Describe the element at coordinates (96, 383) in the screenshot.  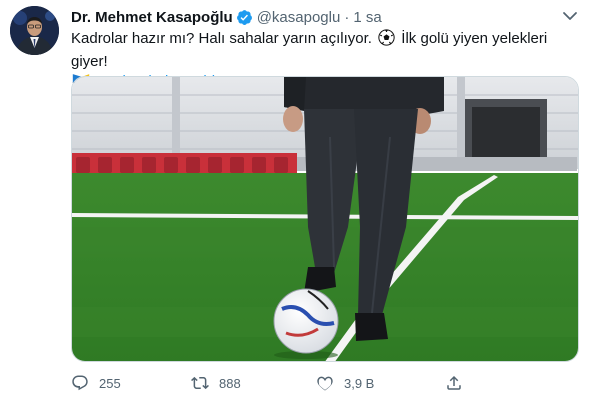
I see `reply-button: 255` at that location.